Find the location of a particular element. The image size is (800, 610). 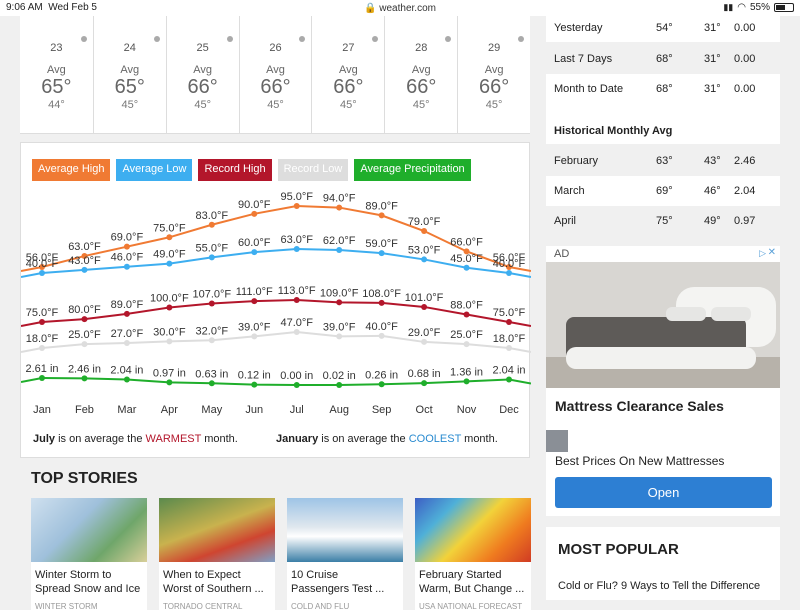

ad-open-button: Open is located at coordinates (663, 492).